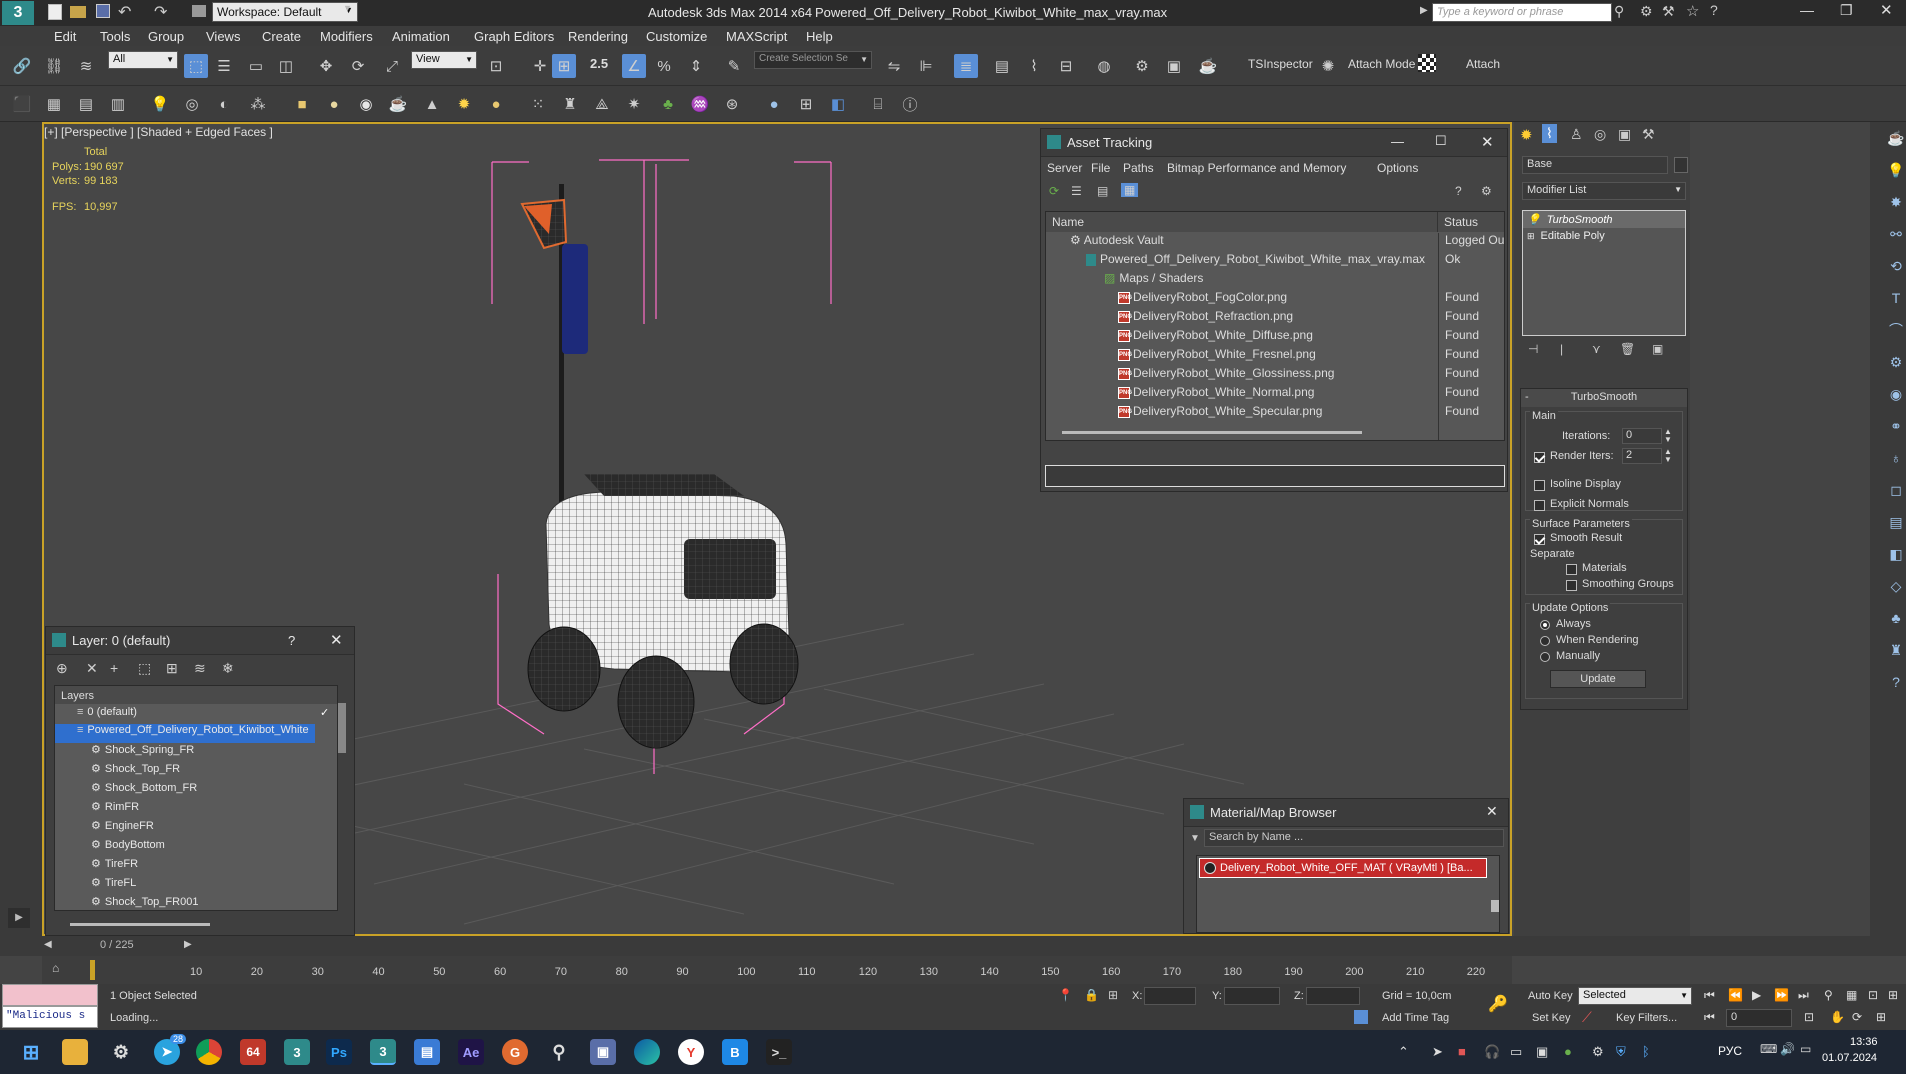  Describe the element at coordinates (1837, 1017) in the screenshot. I see `pan-icon: ✋` at that location.